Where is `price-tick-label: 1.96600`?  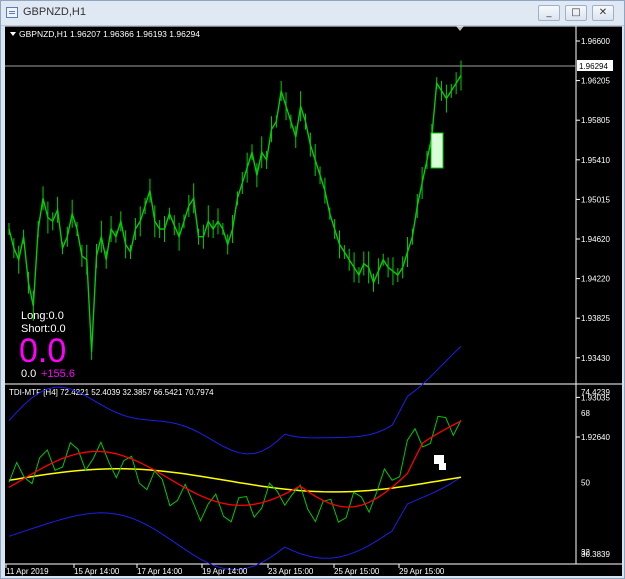
price-tick-label: 1.96600 is located at coordinates (595, 41).